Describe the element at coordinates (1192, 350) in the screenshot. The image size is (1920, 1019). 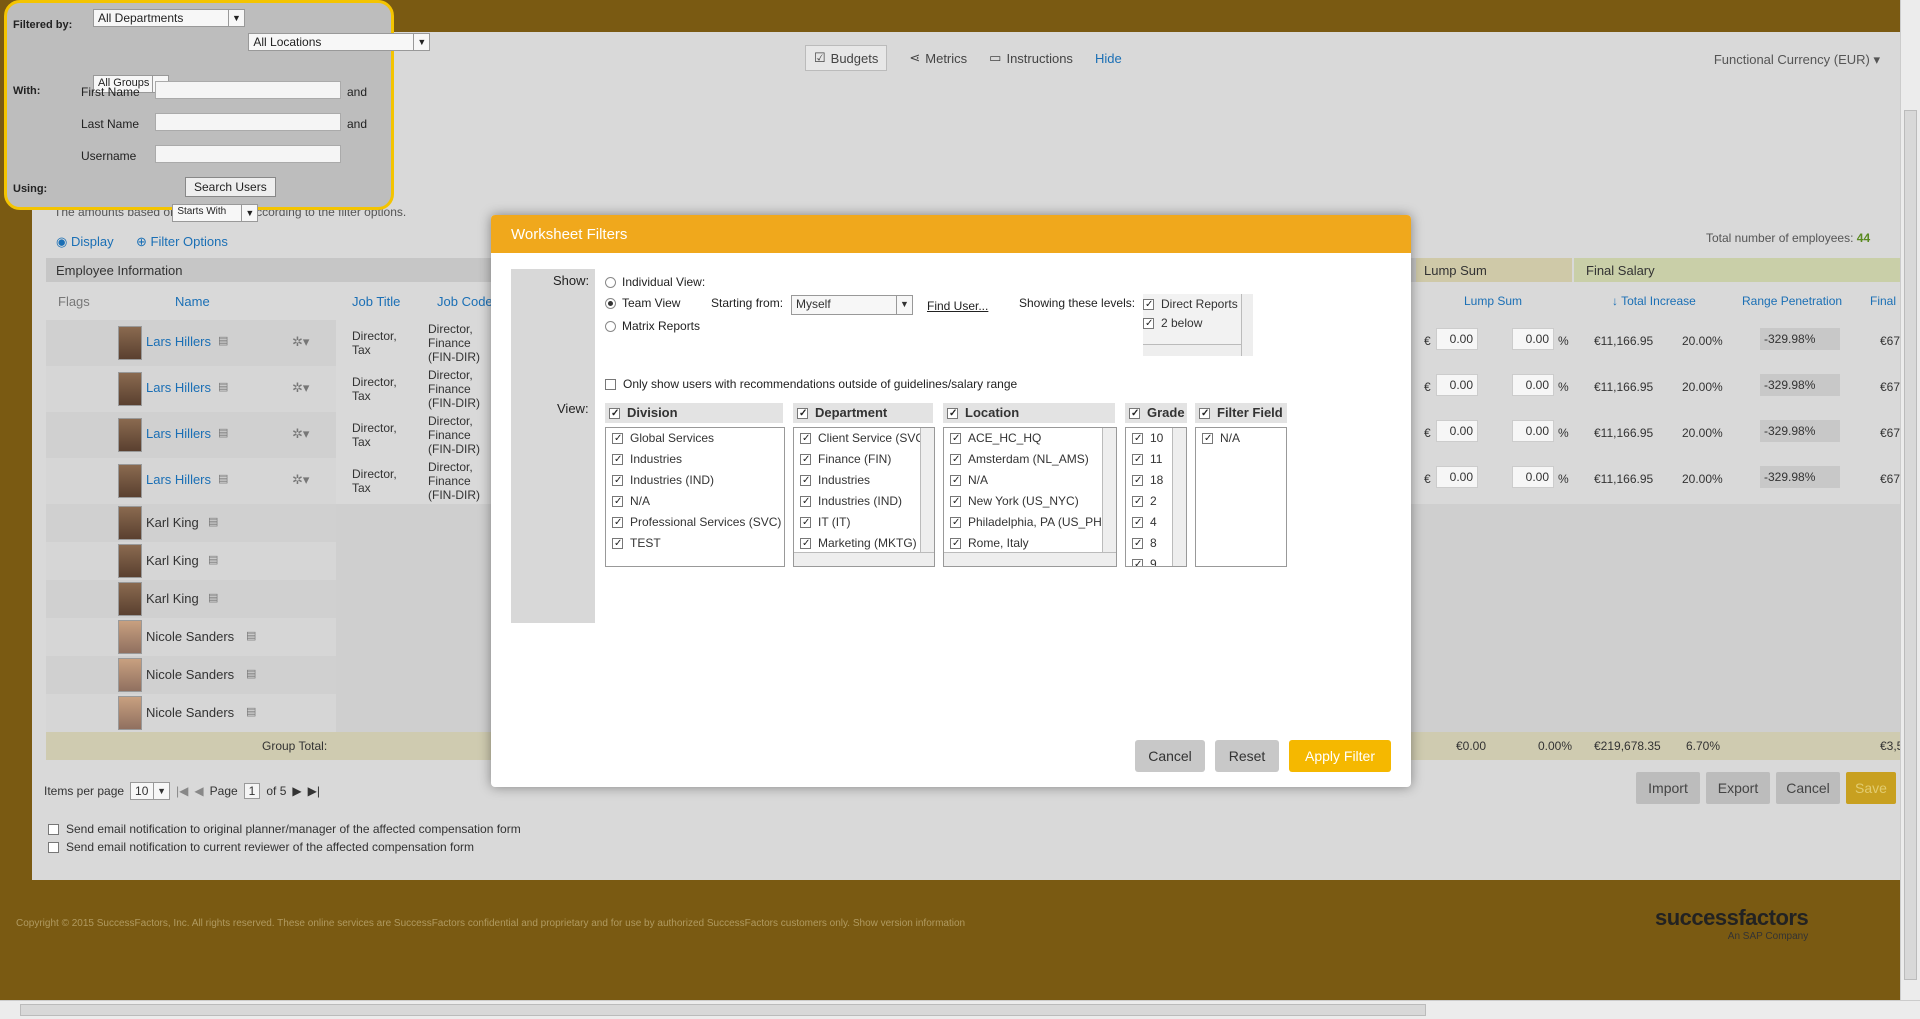
I see `levels-hscrollbar` at that location.